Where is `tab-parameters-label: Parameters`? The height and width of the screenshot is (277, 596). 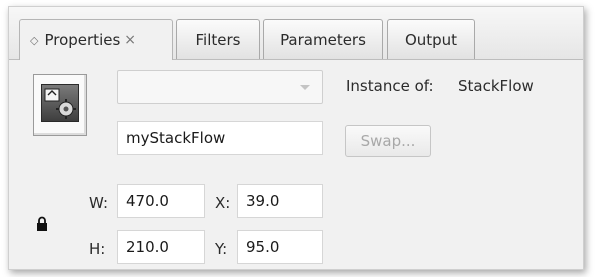
tab-parameters-label: Parameters is located at coordinates (323, 39).